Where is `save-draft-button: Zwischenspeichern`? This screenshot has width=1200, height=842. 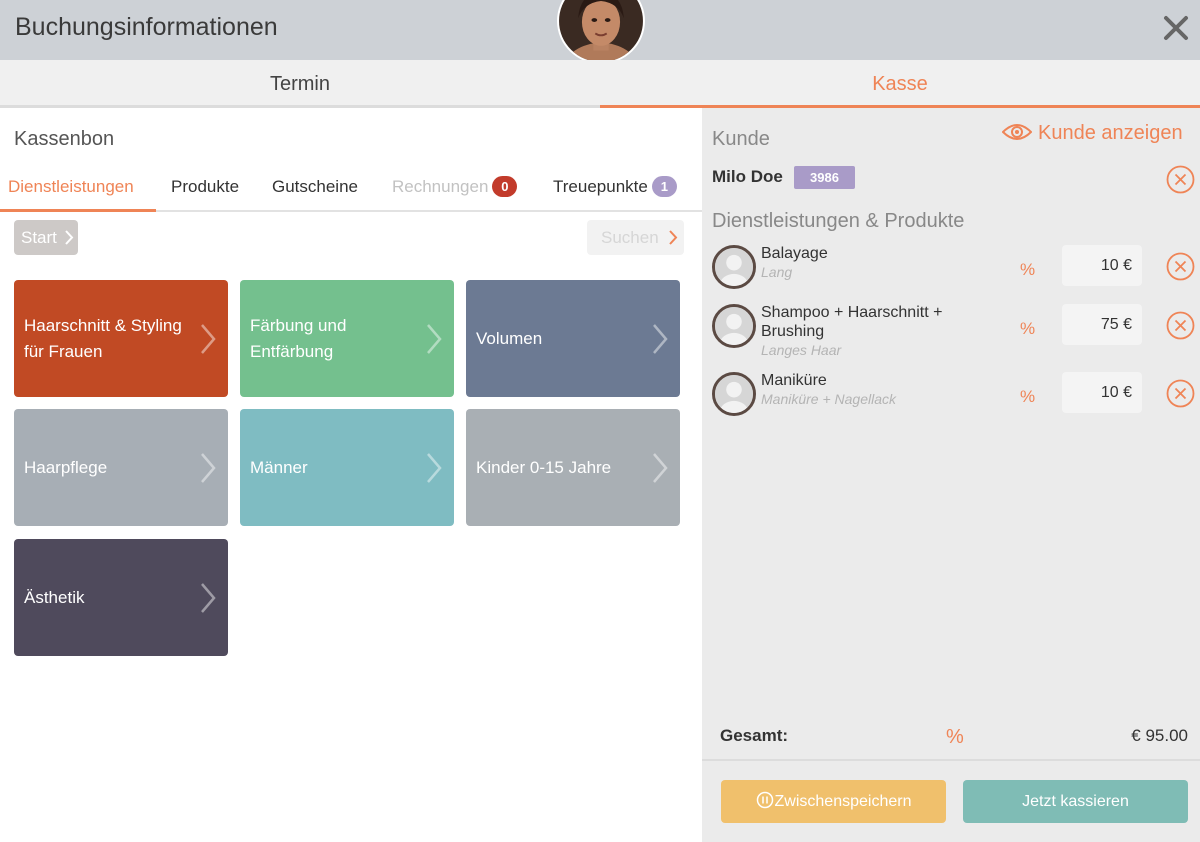
save-draft-button: Zwischenspeichern is located at coordinates (833, 801).